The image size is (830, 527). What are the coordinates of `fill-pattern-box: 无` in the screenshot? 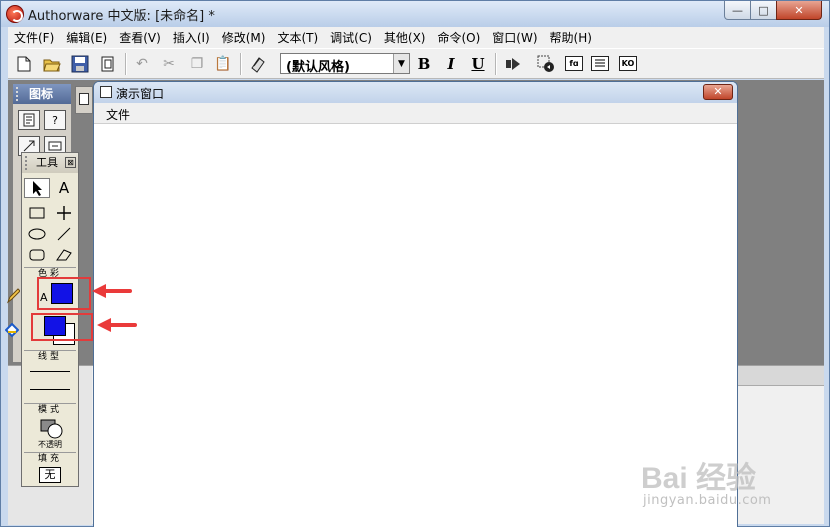 It's located at (50, 475).